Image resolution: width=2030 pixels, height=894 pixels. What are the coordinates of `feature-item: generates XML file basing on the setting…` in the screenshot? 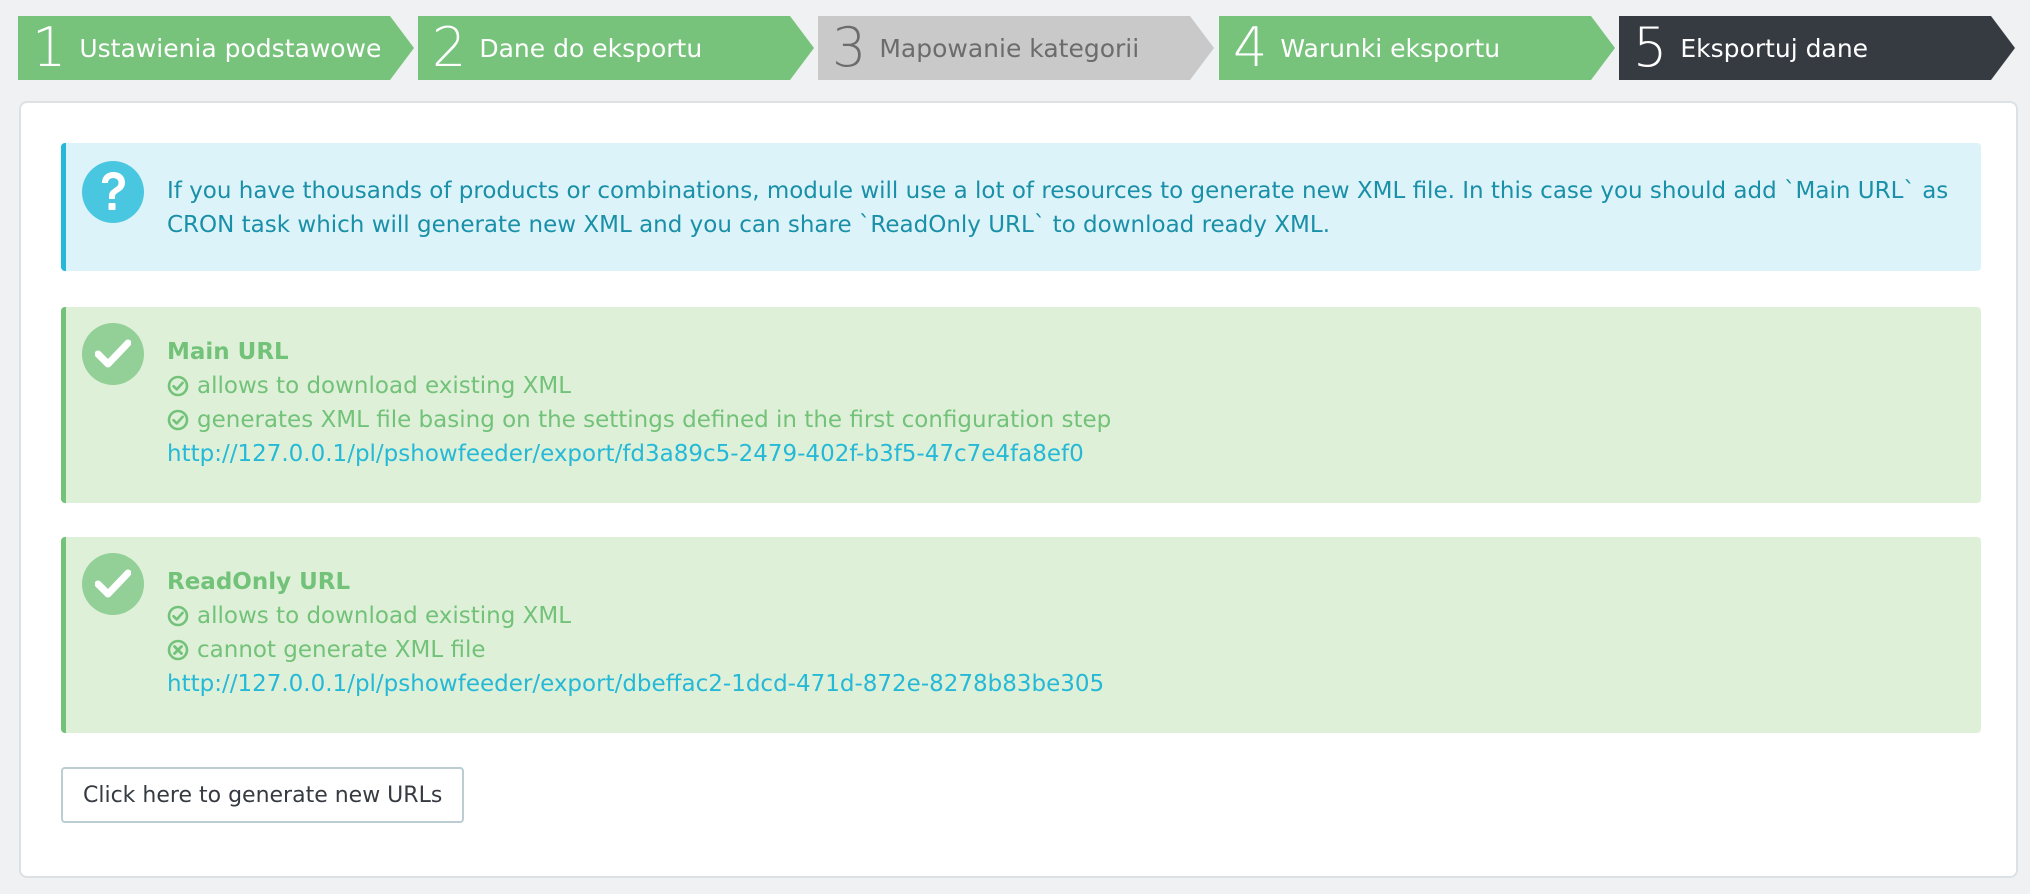 It's located at (1057, 420).